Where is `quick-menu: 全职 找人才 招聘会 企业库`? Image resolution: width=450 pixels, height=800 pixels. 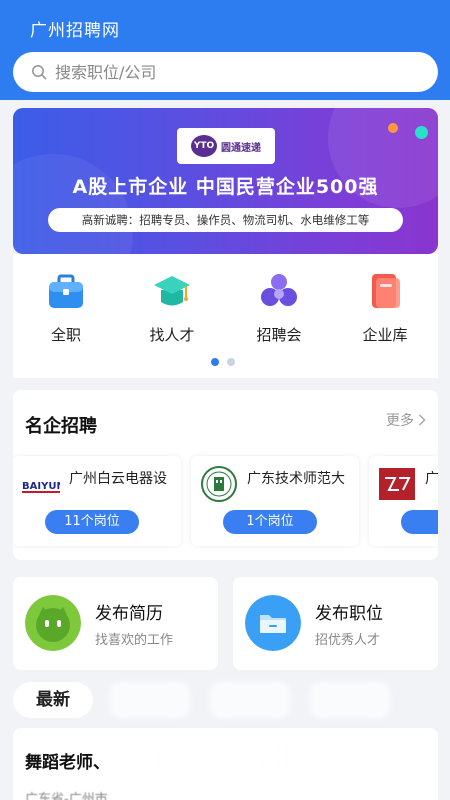
quick-menu: 全职 找人才 招聘会 企业库 is located at coordinates (225, 316).